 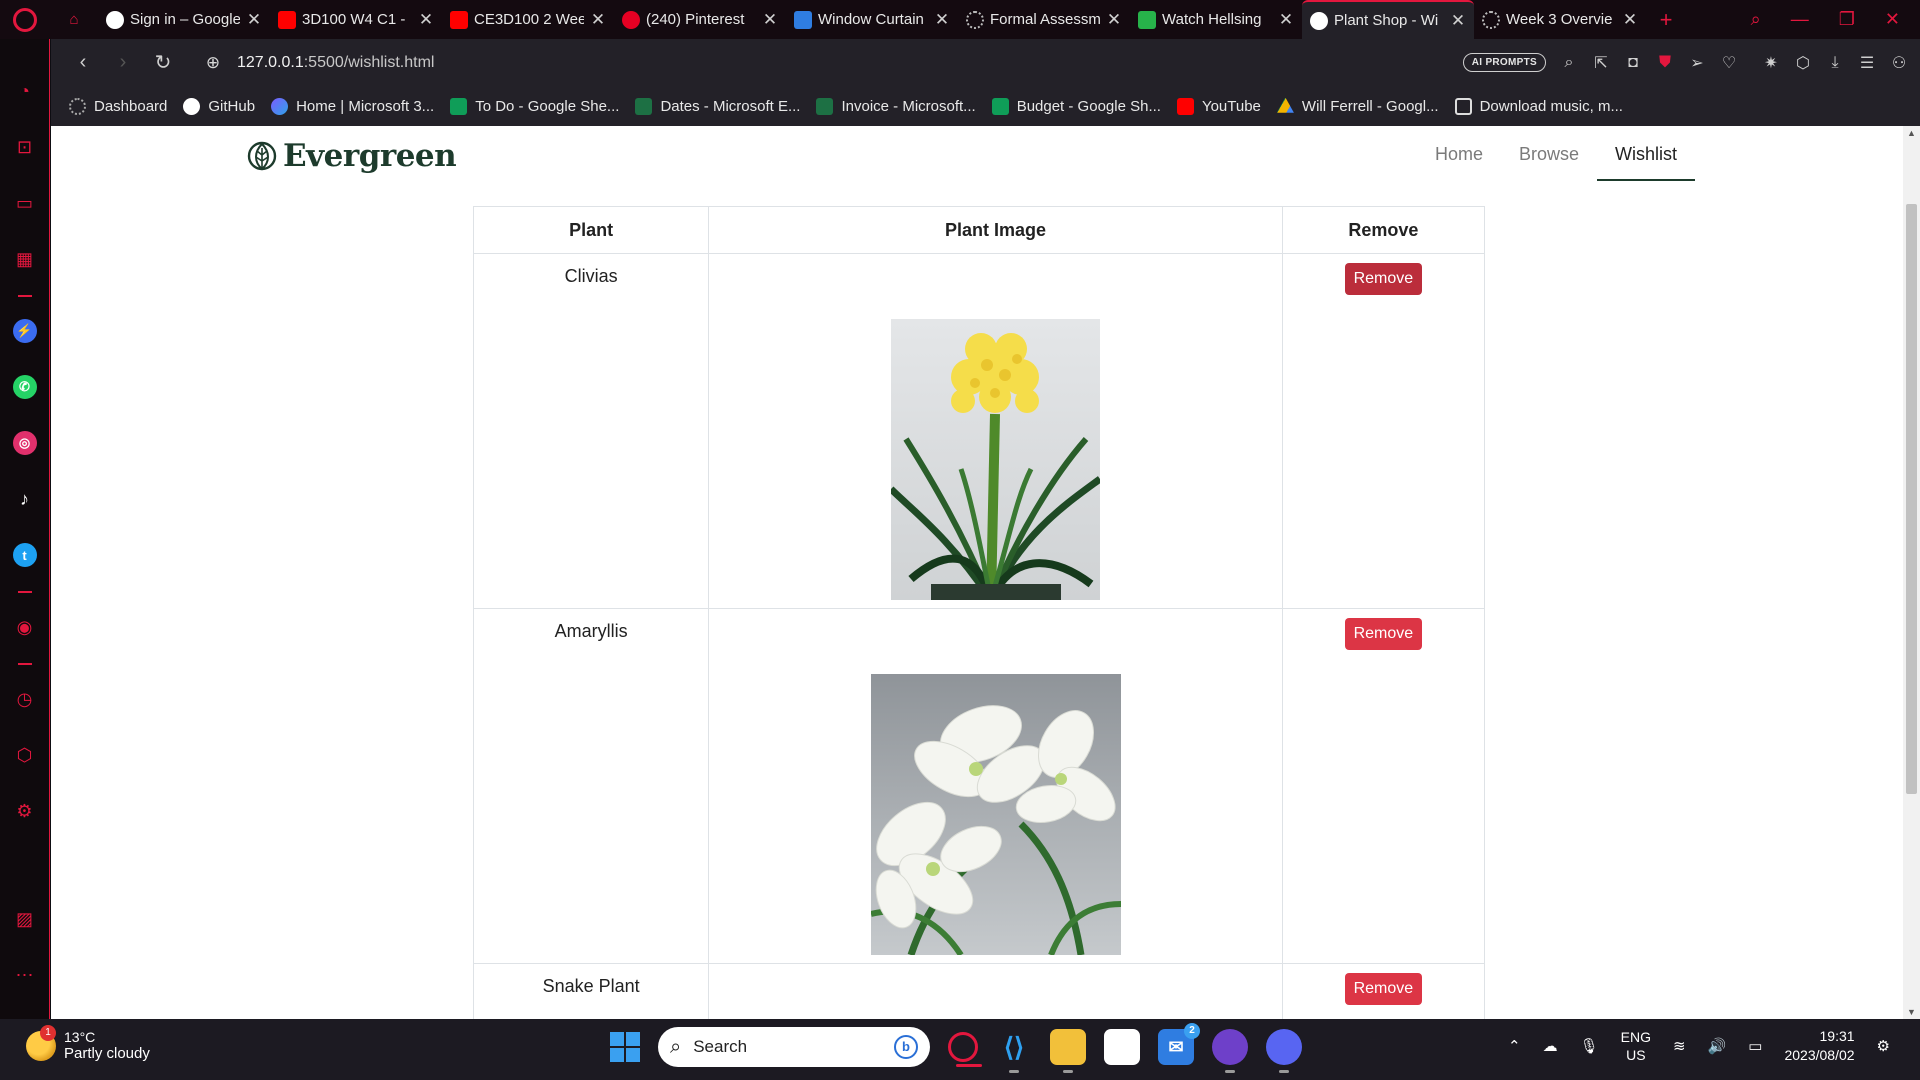 What do you see at coordinates (1636, 1046) in the screenshot?
I see `language-indicator: ENG US` at bounding box center [1636, 1046].